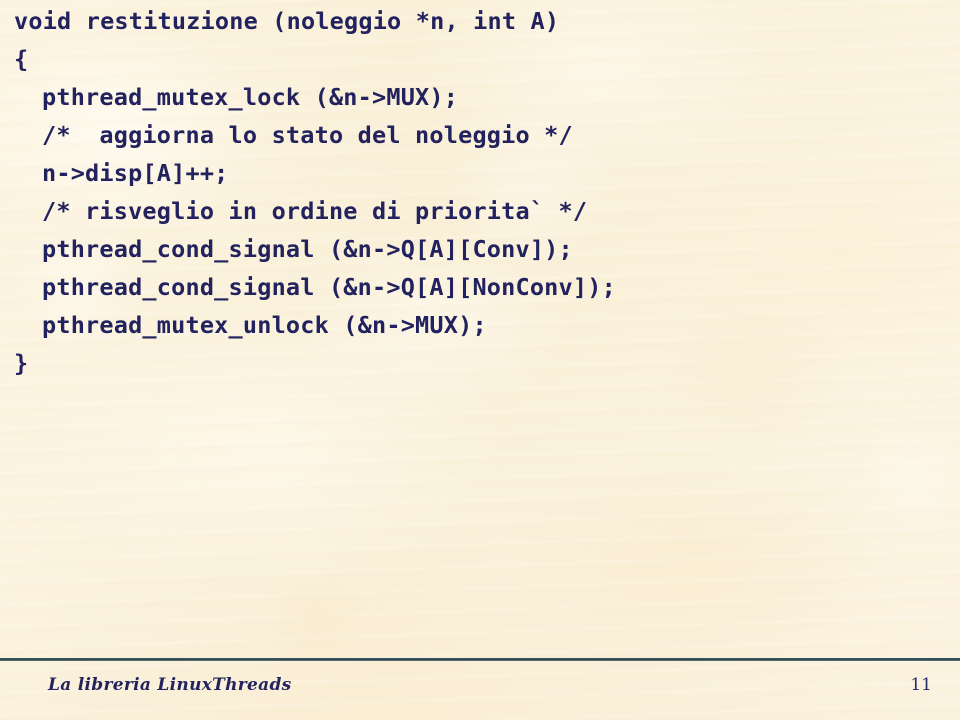 This screenshot has height=720, width=960. What do you see at coordinates (480, 691) in the screenshot?
I see `slide-footer: La libreria LinuxThreads 11` at bounding box center [480, 691].